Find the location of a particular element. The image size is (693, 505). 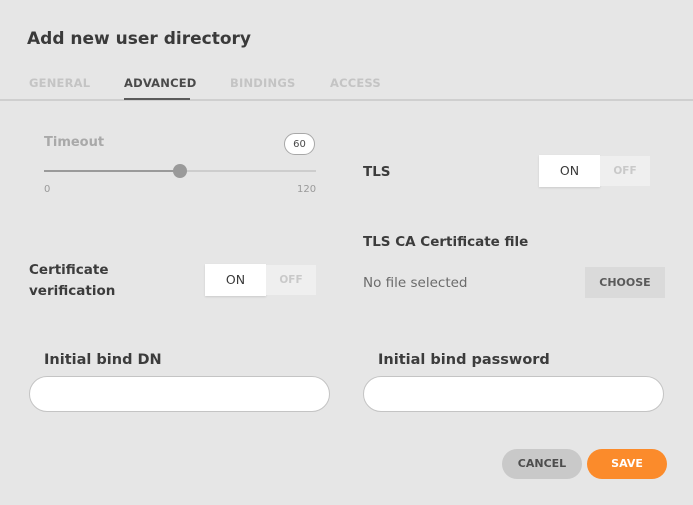

tls-on-option: ON is located at coordinates (569, 171).